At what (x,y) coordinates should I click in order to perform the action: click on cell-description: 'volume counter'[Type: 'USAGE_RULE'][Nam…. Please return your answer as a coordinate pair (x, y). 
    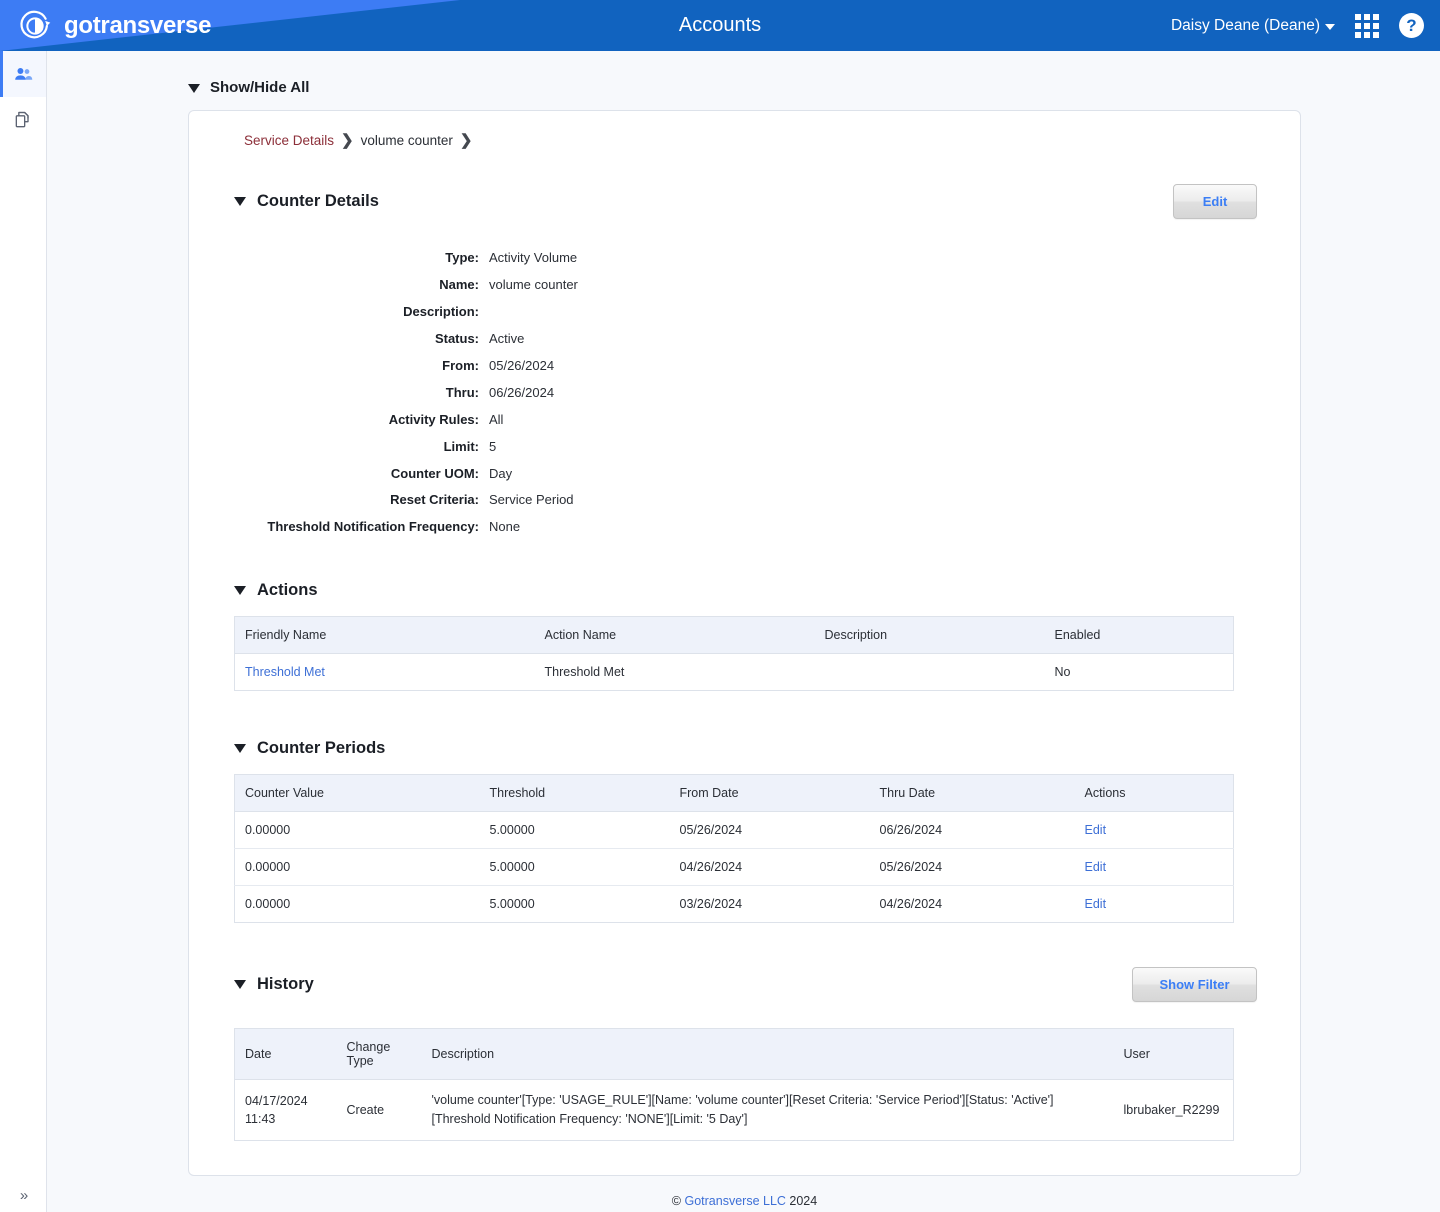
    Looking at the image, I should click on (767, 1110).